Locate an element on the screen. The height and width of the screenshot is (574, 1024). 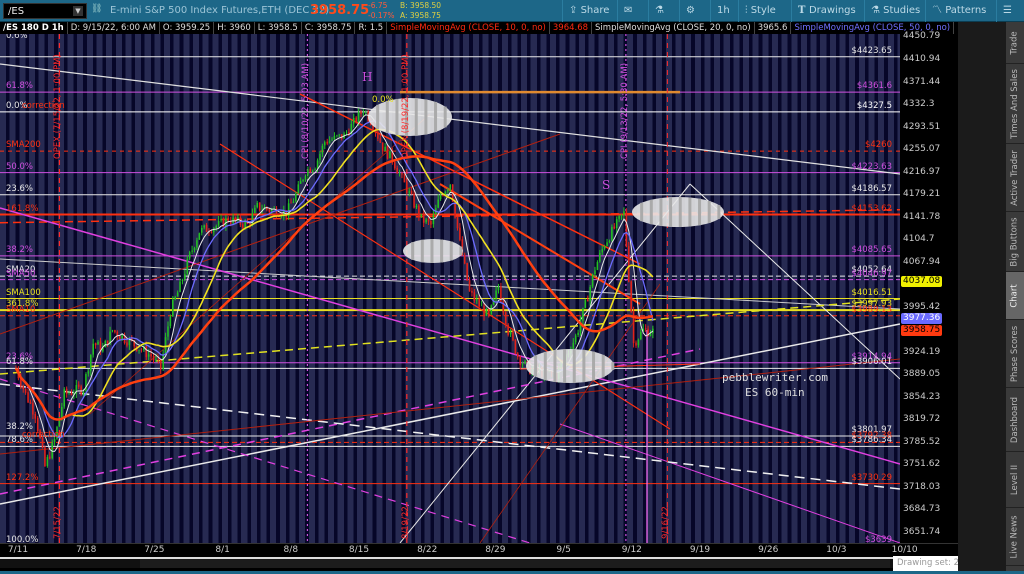
price-tick: 4371.44 is located at coordinates (922, 81).